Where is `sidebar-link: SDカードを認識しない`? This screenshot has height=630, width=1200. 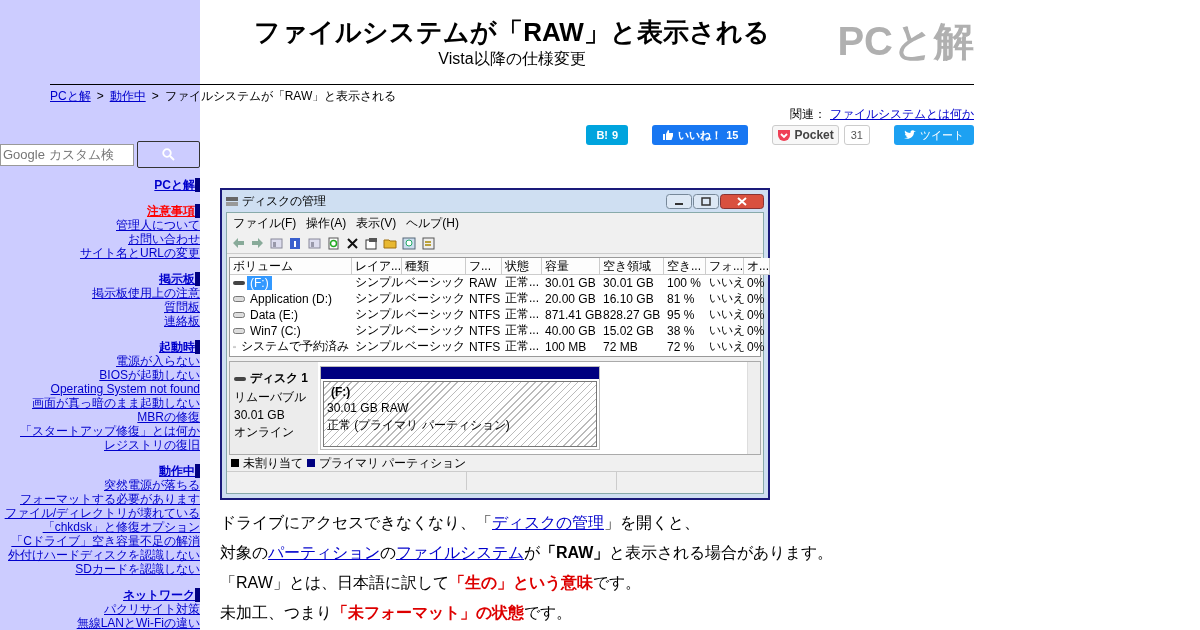 sidebar-link: SDカードを認識しない is located at coordinates (137, 569).